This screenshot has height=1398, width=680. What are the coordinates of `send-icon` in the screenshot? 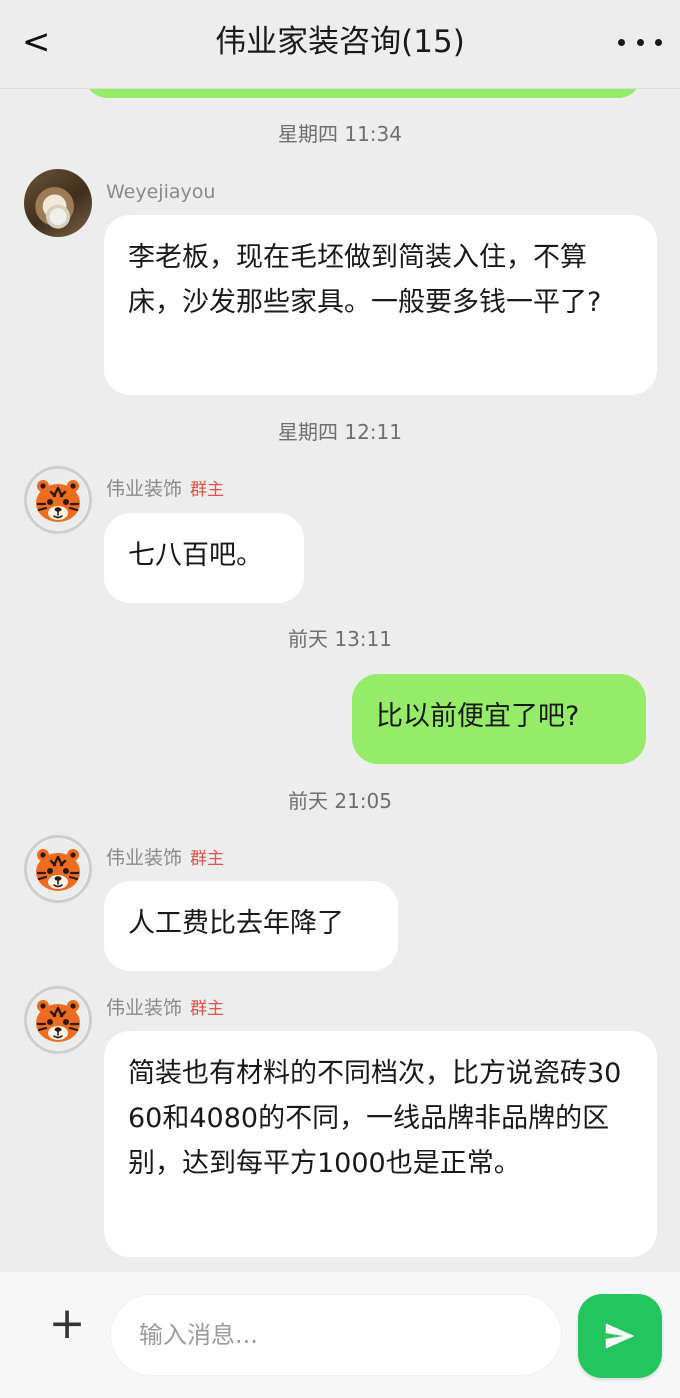 It's located at (620, 1336).